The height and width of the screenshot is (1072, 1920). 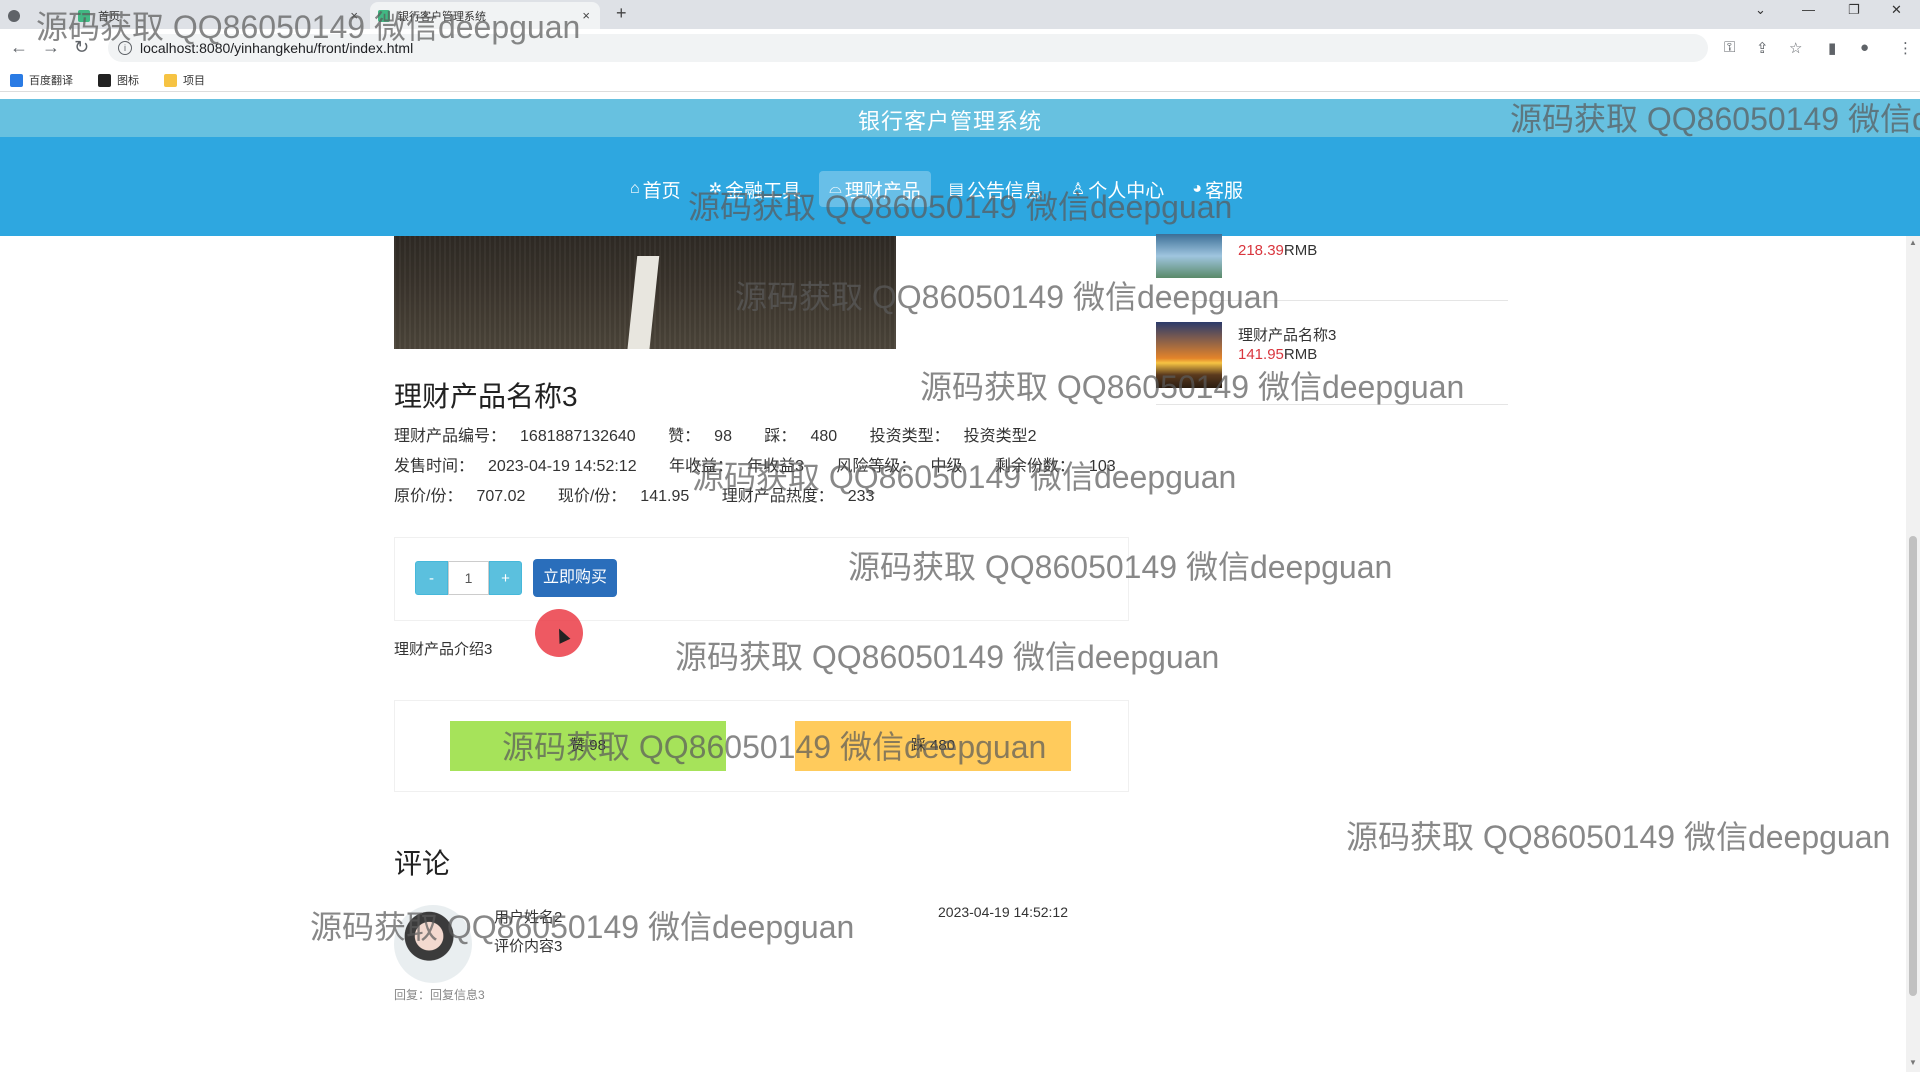 What do you see at coordinates (1004, 191) in the screenshot?
I see `nav-label: 公告信息` at bounding box center [1004, 191].